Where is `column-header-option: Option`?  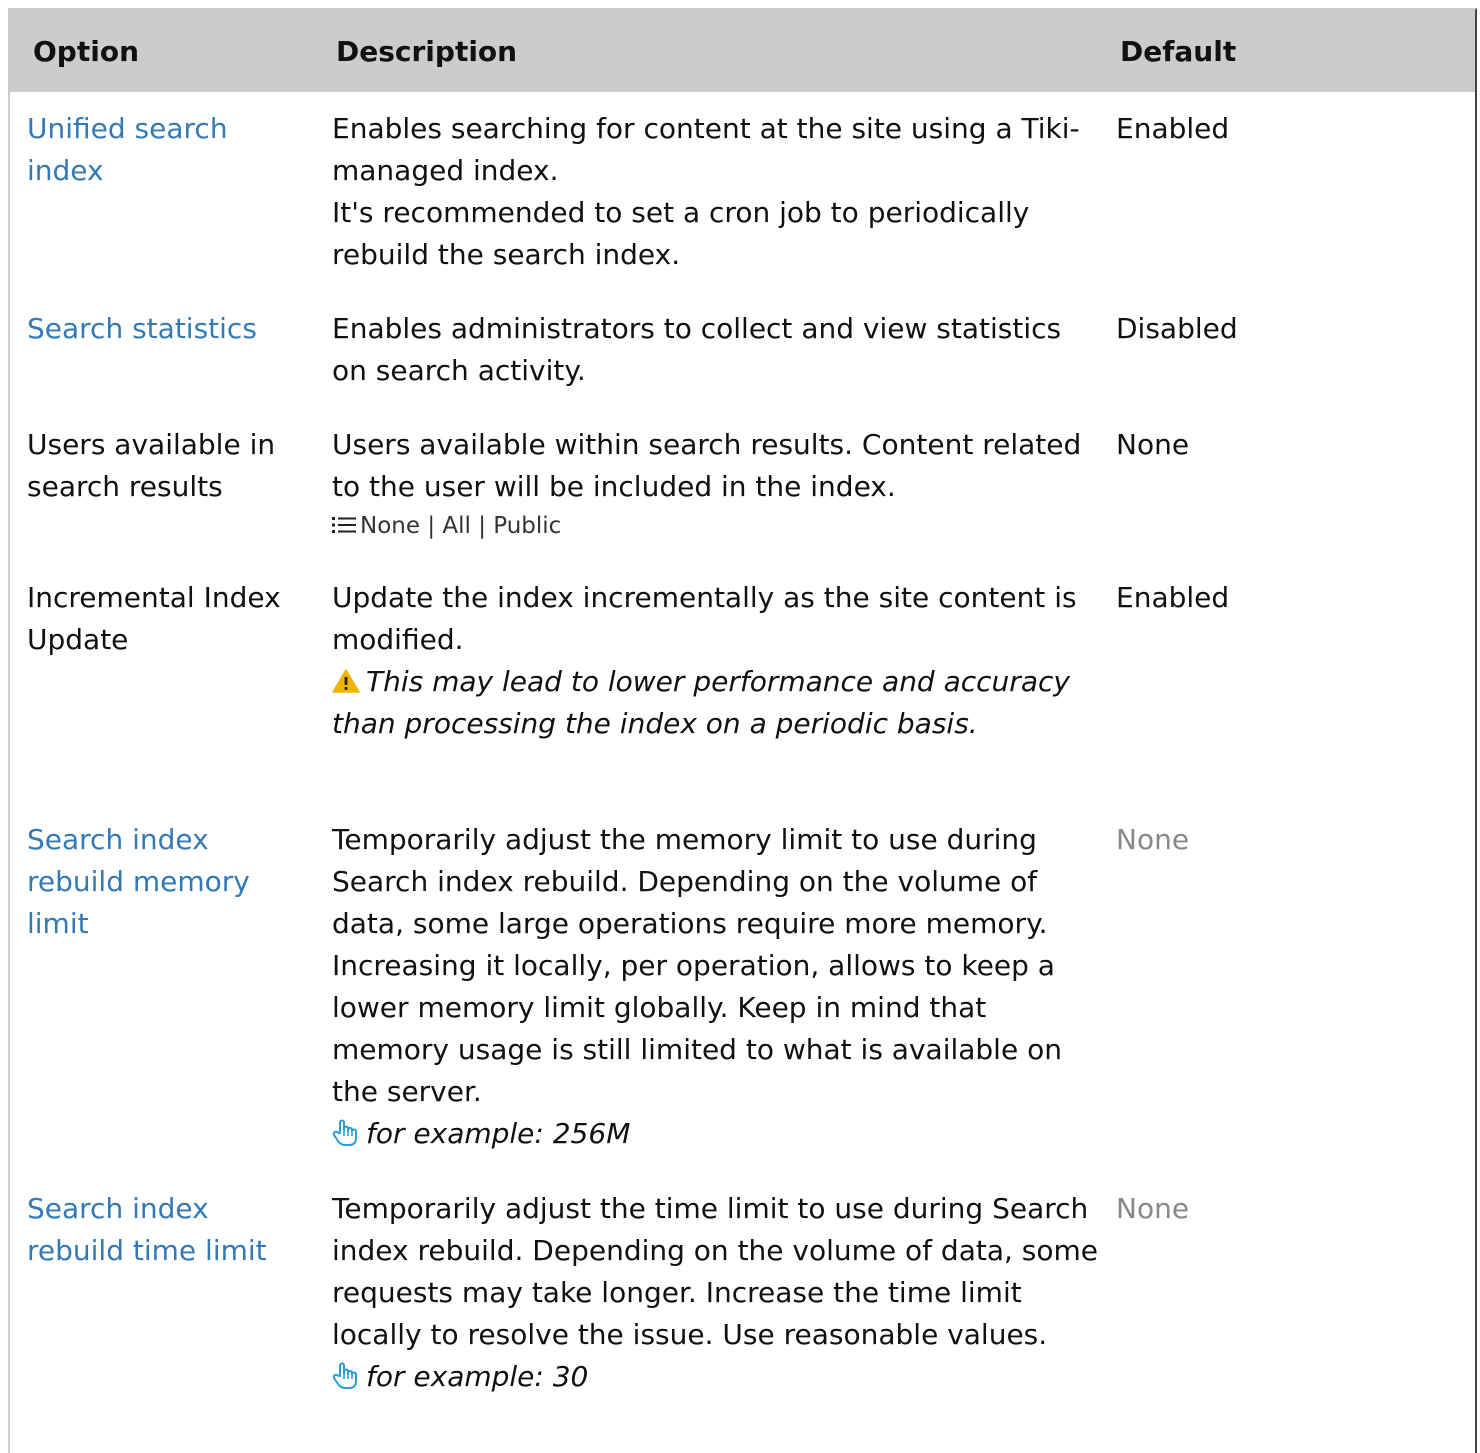 column-header-option: Option is located at coordinates (86, 51).